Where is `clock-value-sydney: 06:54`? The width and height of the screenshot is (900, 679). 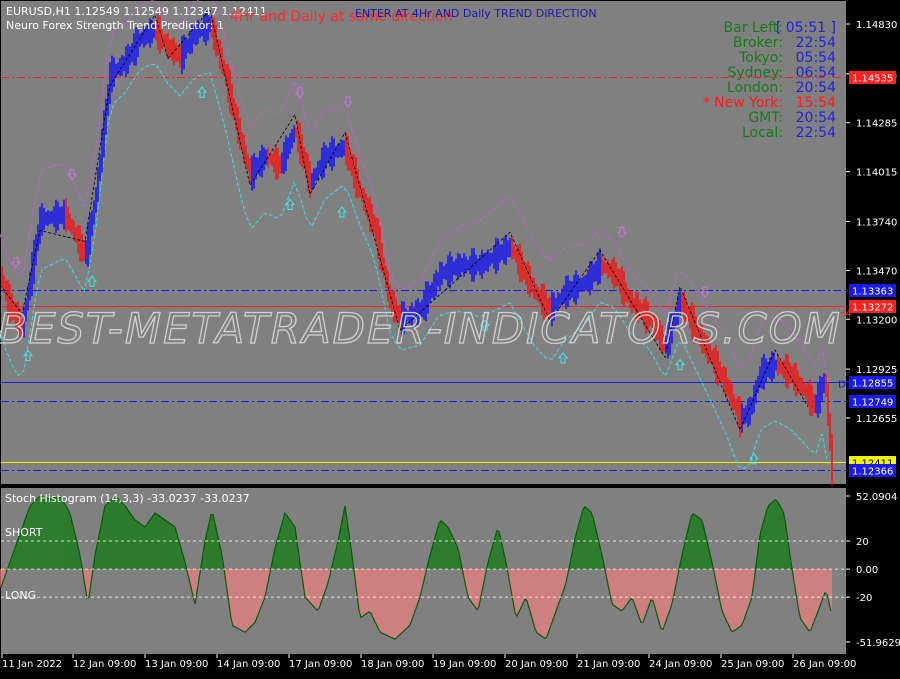
clock-value-sydney: 06:54 is located at coordinates (816, 73).